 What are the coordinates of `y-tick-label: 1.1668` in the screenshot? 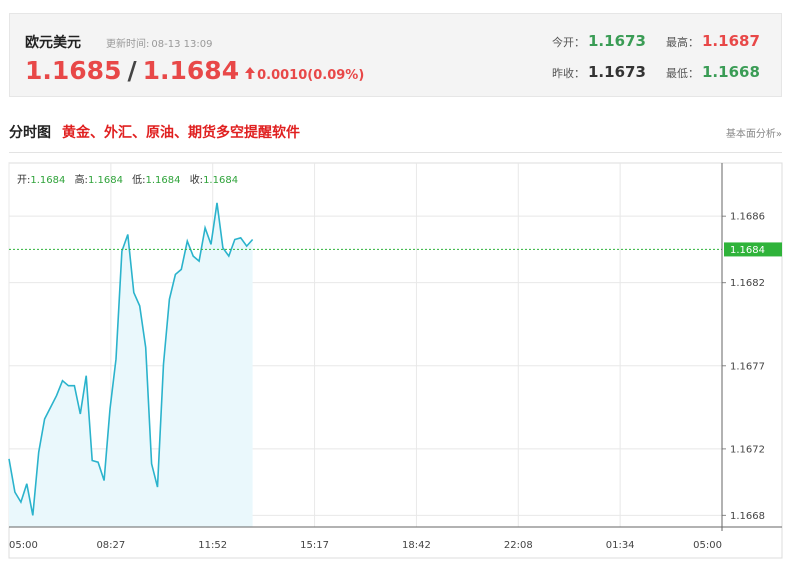 It's located at (747, 516).